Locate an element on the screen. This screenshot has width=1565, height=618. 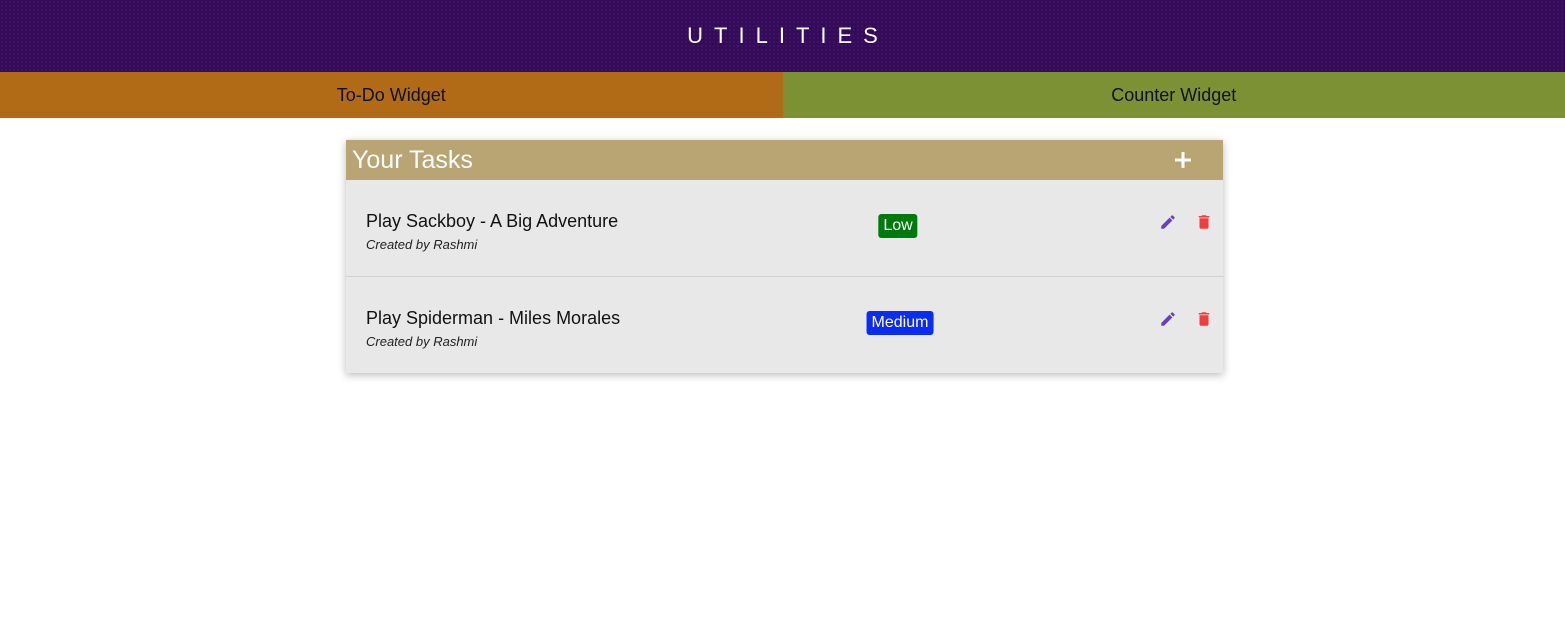
priority-badge-medium: Medium is located at coordinates (900, 323).